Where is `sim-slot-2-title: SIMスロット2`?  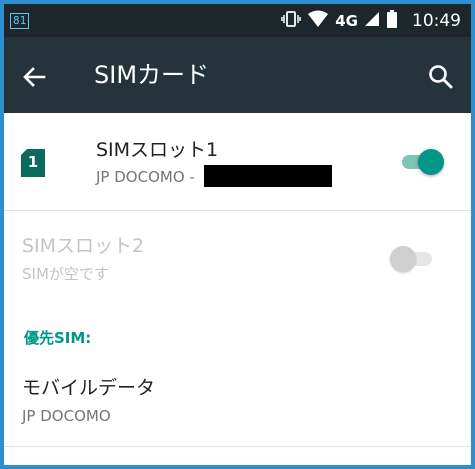 sim-slot-2-title: SIMスロット2 is located at coordinates (83, 246).